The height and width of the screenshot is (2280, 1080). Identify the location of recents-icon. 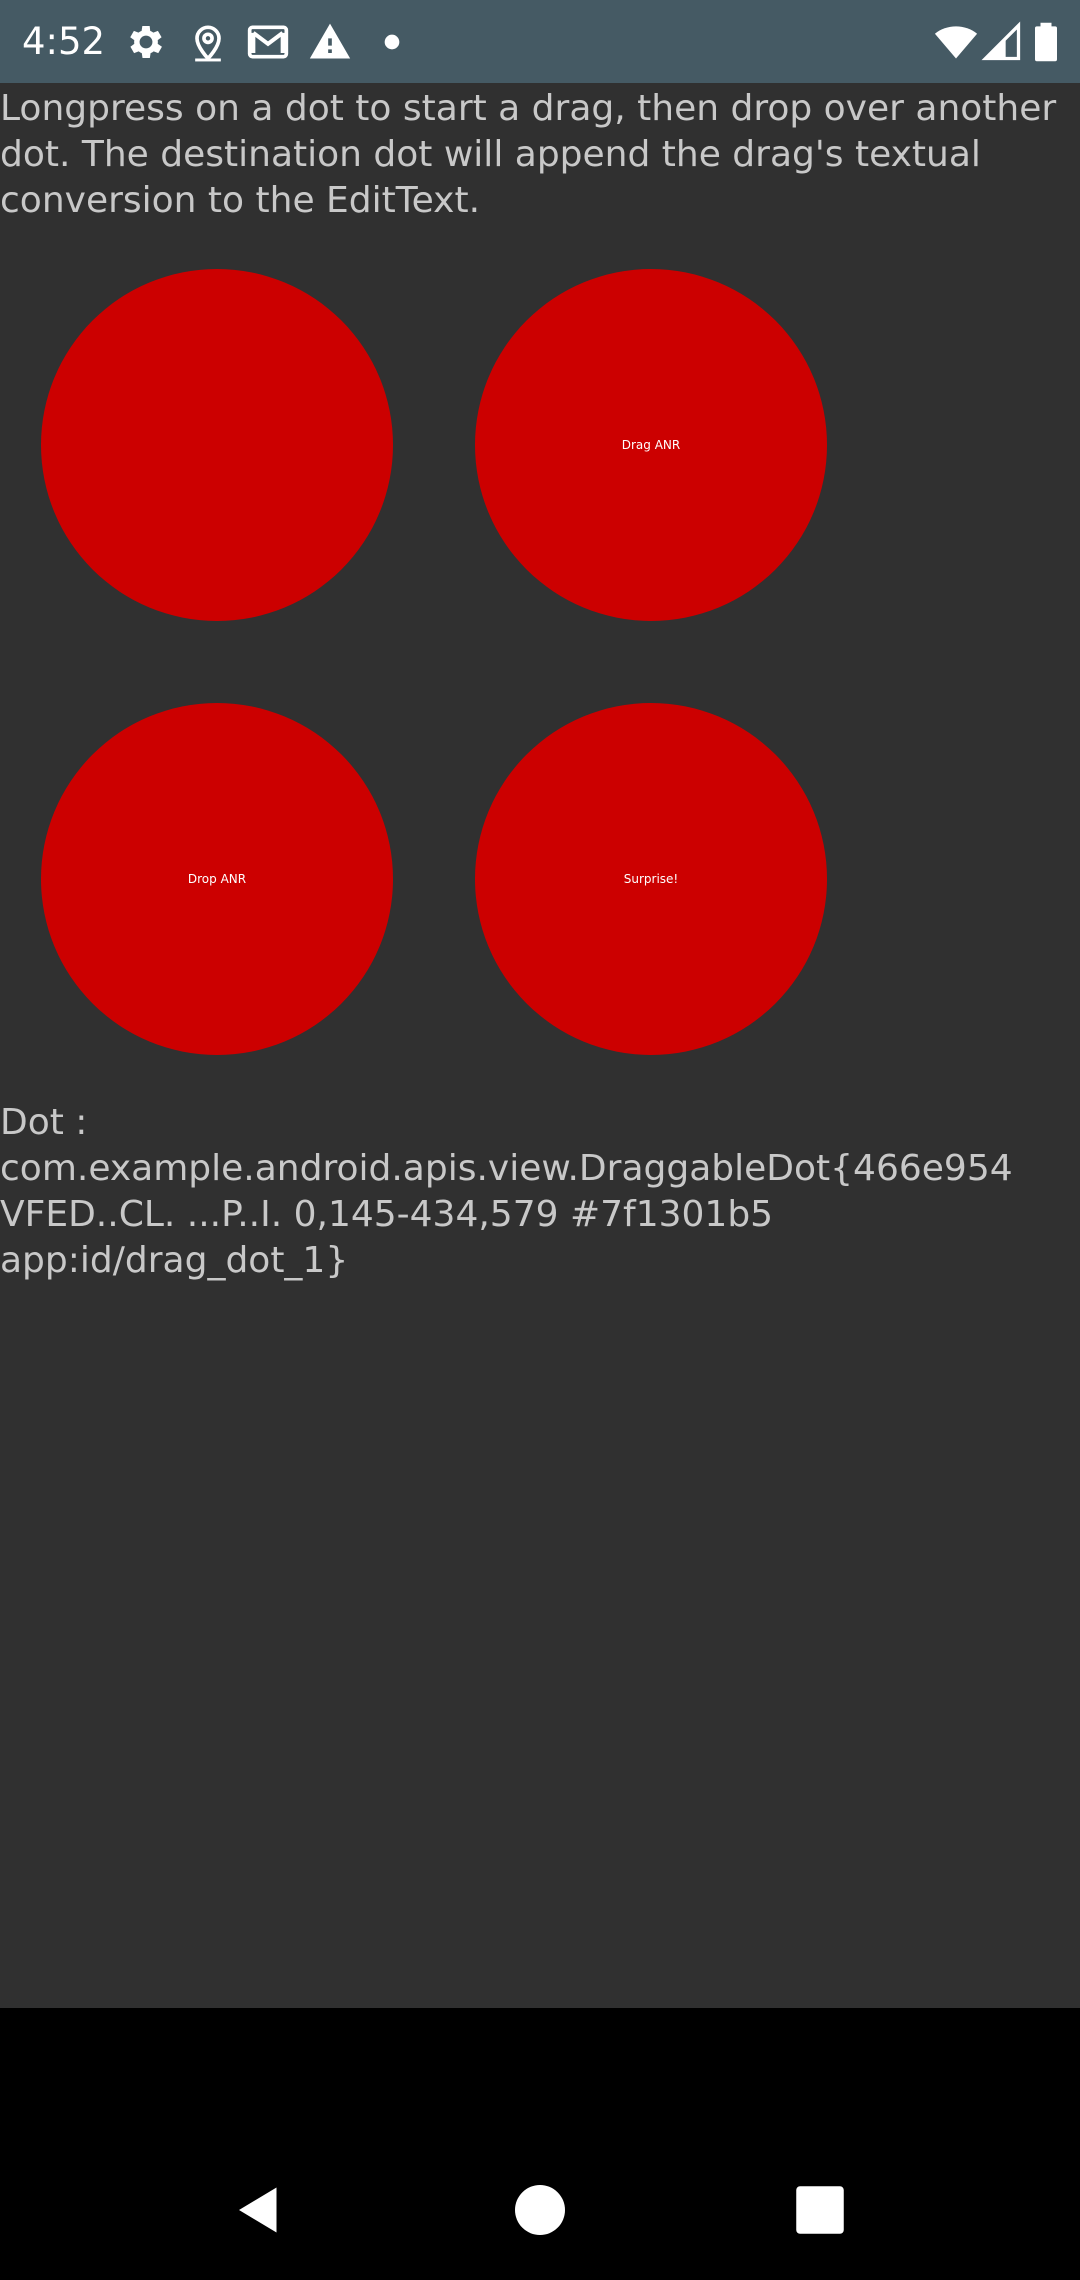
(820, 2210).